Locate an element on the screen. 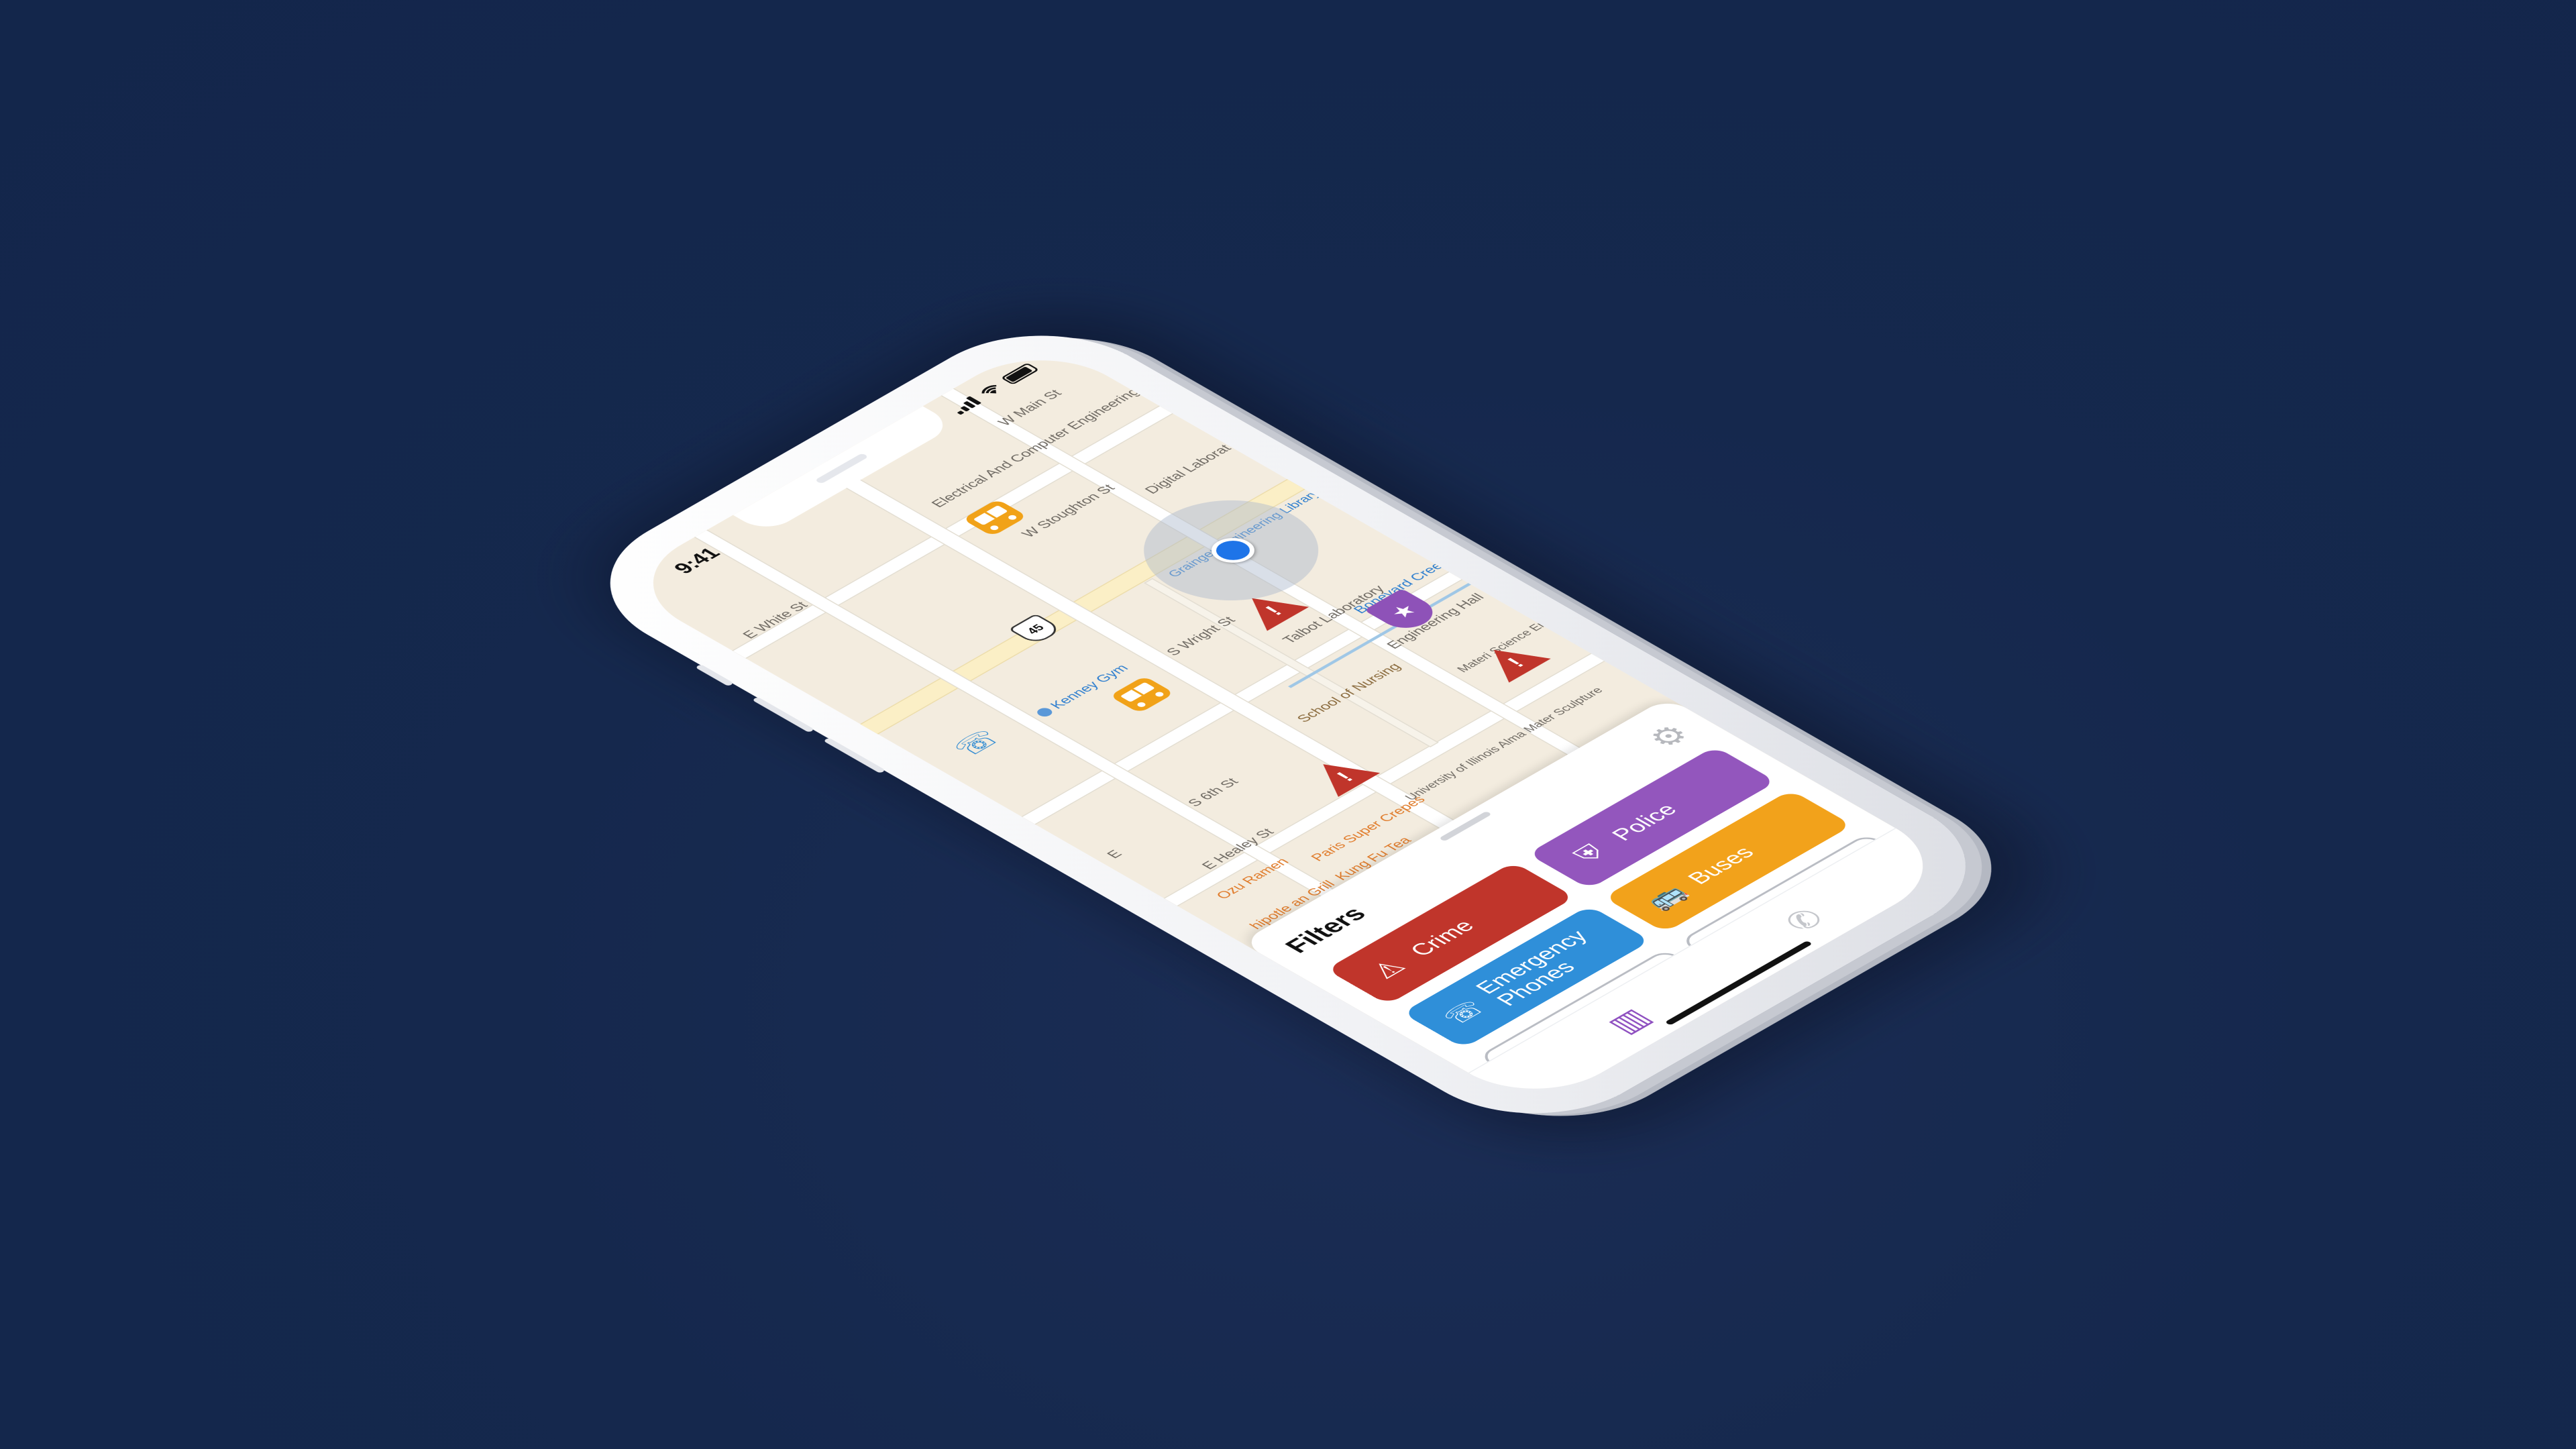 This screenshot has height=1449, width=2576. mute-switch is located at coordinates (715, 675).